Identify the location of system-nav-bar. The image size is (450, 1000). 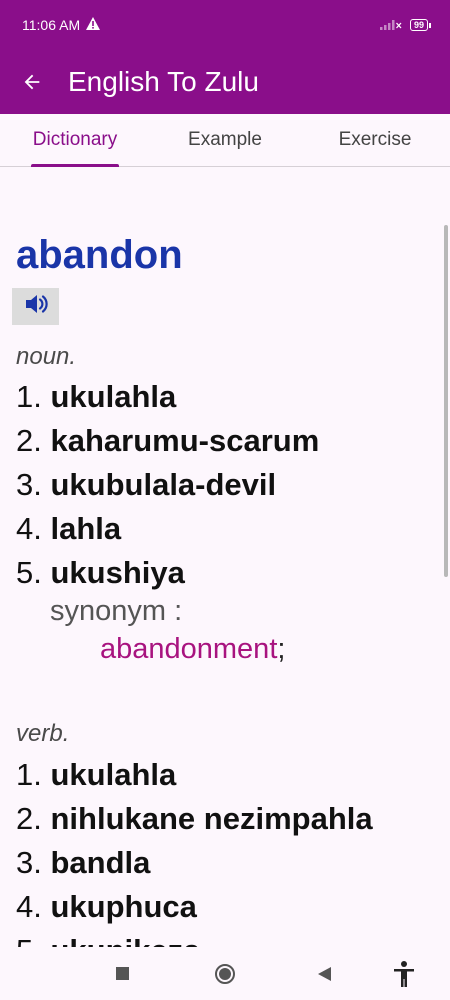
(225, 973).